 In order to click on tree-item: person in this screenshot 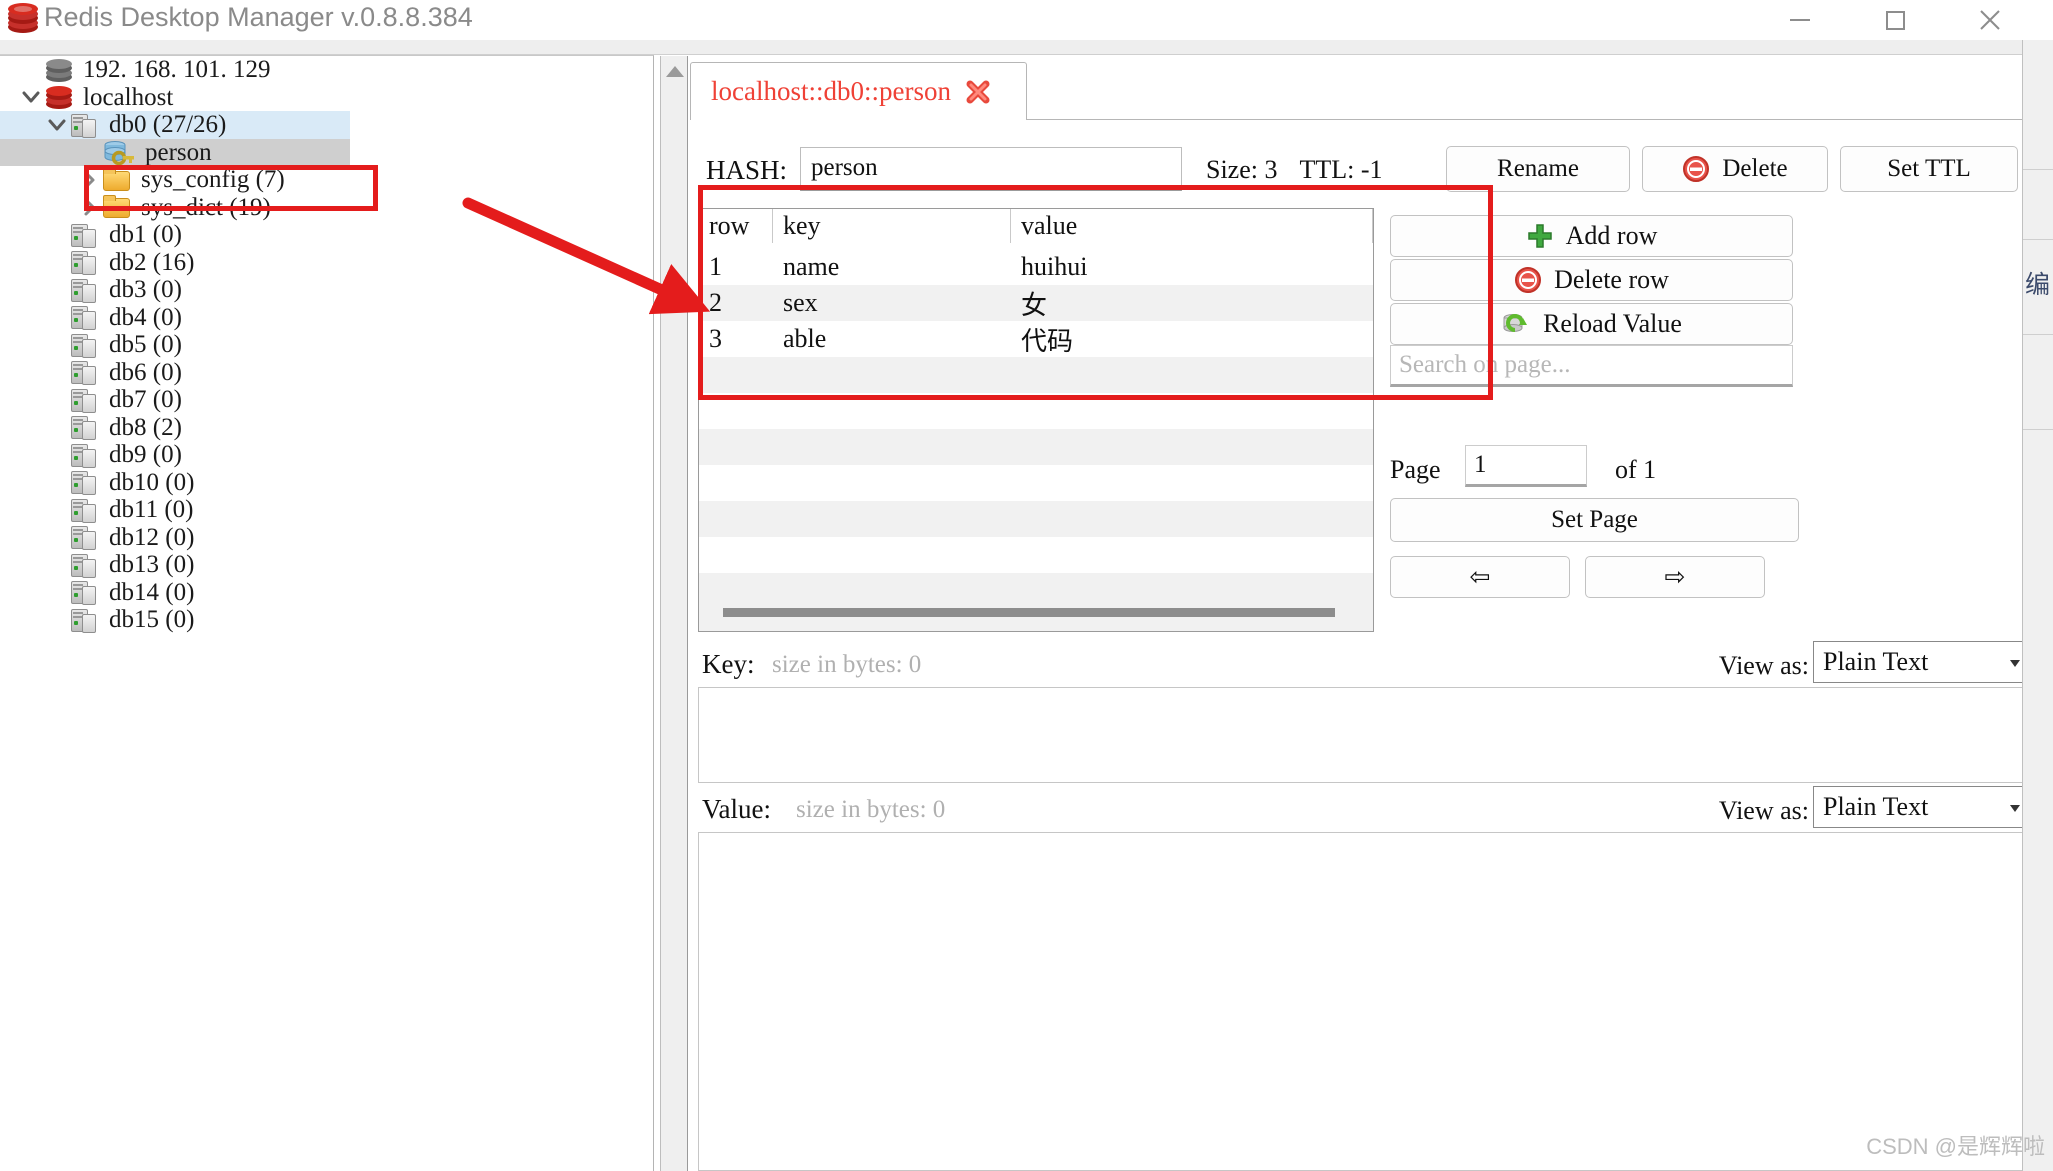, I will do `click(175, 152)`.